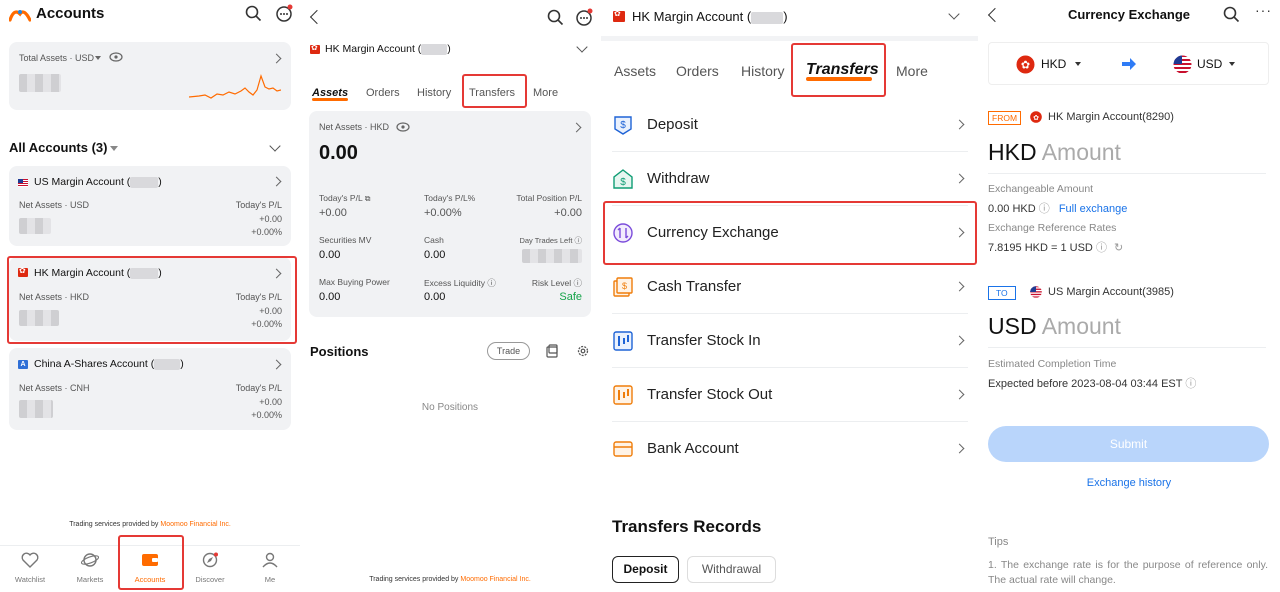 This screenshot has height=592, width=1280. What do you see at coordinates (789, 287) in the screenshot?
I see `row-cash-transfer: $ Cash Transfer` at bounding box center [789, 287].